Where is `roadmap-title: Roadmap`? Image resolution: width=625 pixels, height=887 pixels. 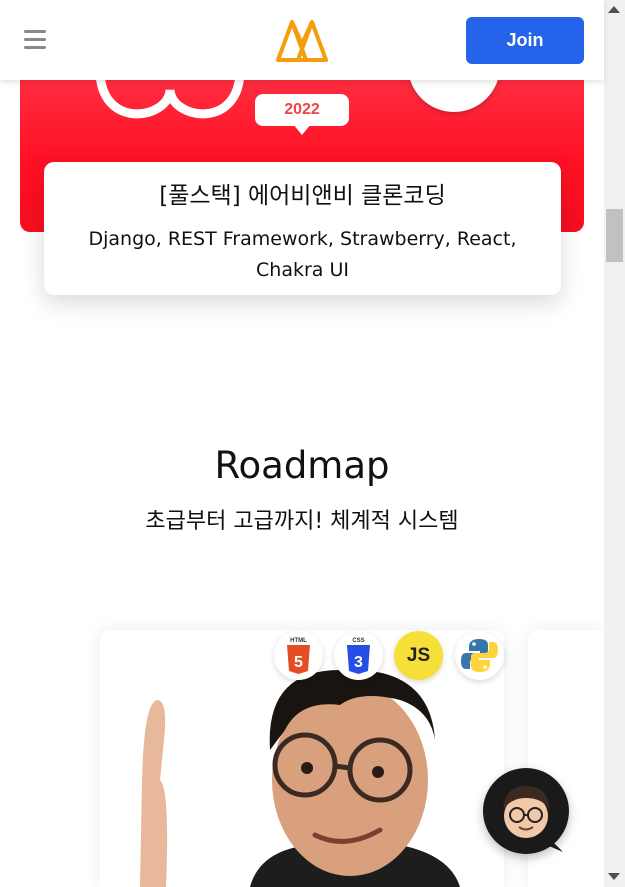
roadmap-title: Roadmap is located at coordinates (302, 465).